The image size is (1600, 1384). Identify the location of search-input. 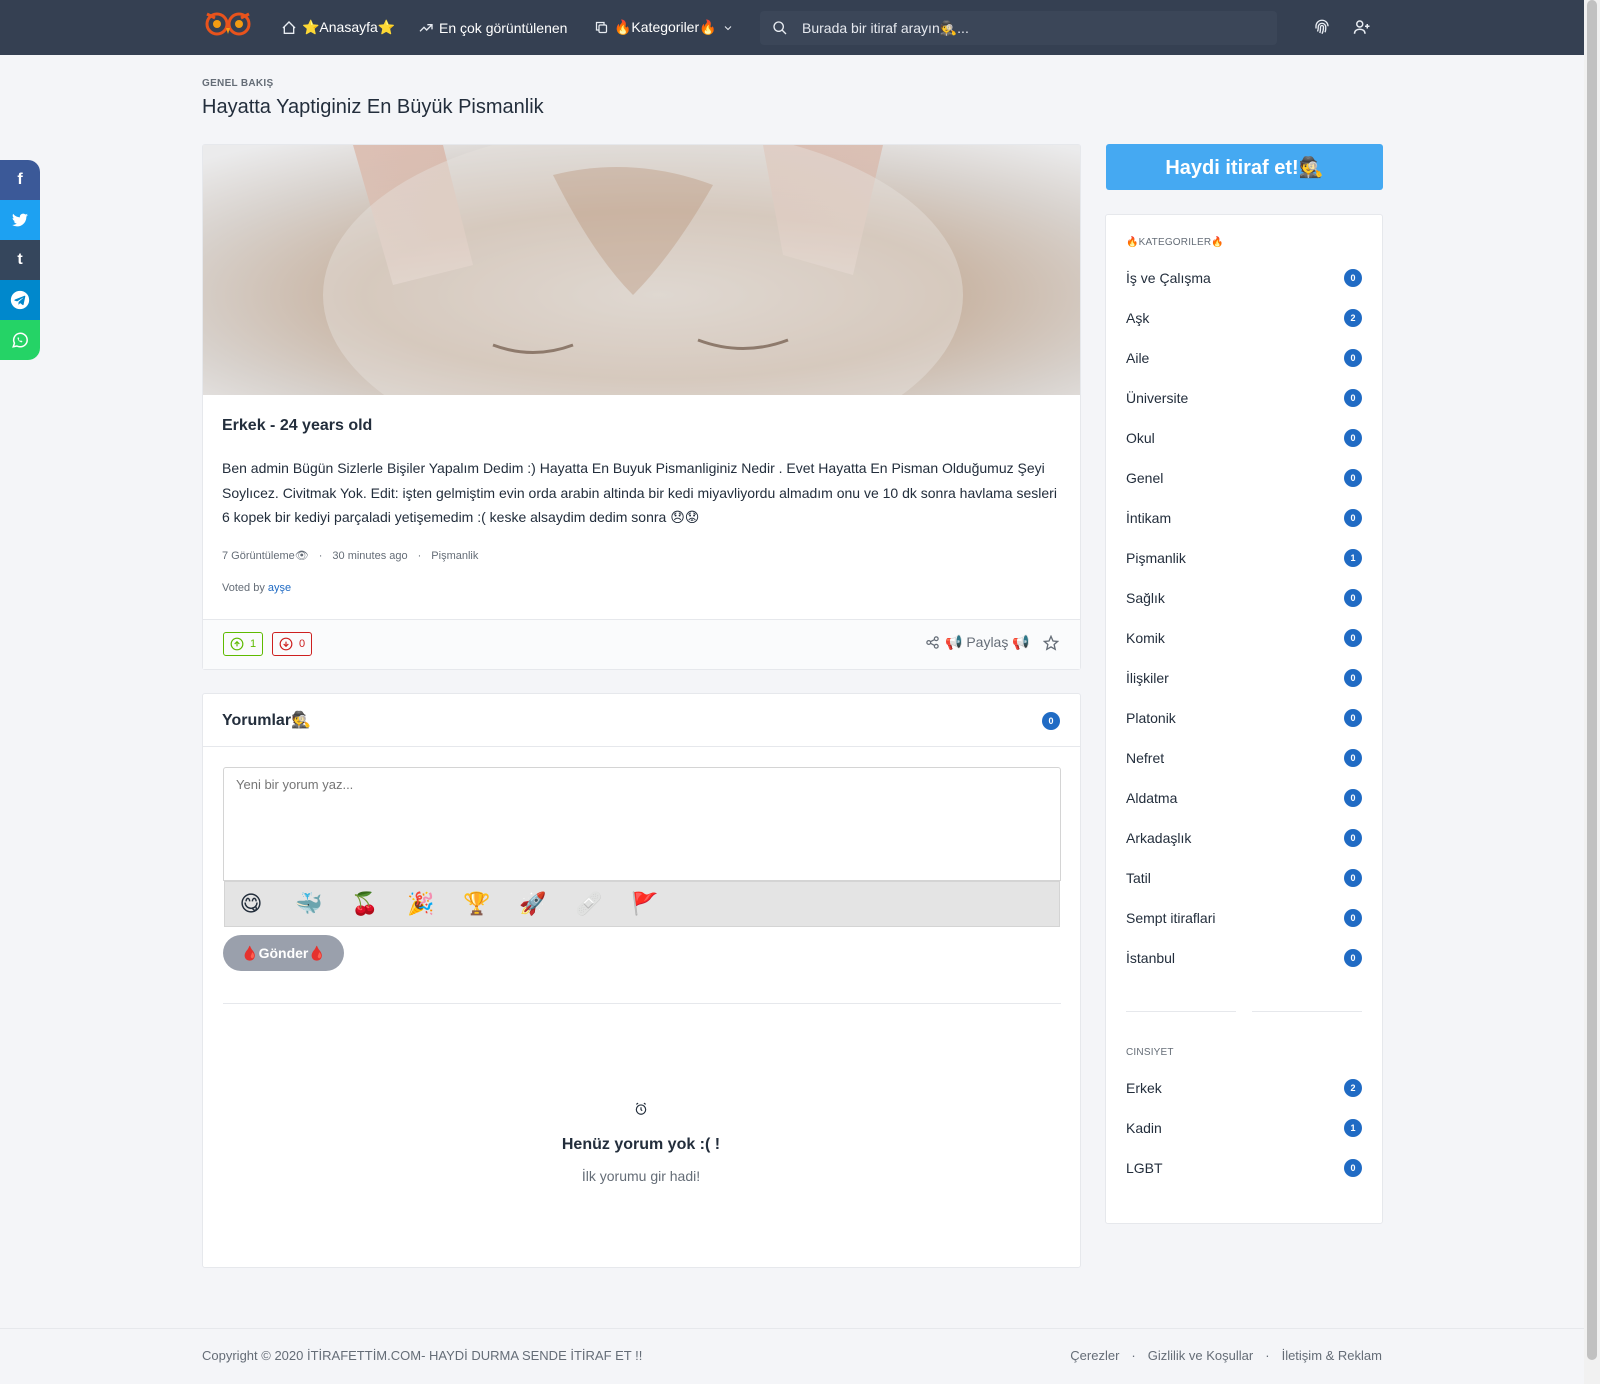
(1022, 28).